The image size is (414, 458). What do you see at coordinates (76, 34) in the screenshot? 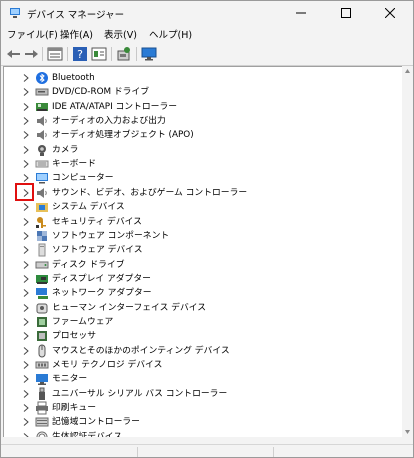
I see `menu-action: 操作(A)` at bounding box center [76, 34].